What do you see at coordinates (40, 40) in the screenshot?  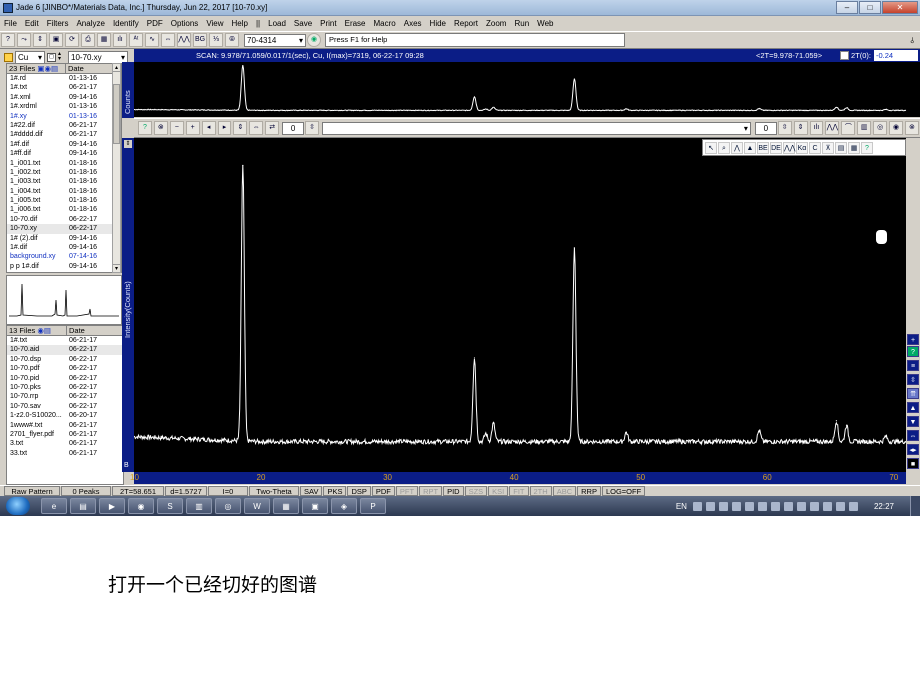 I see `toolbar-button-2: ⇕` at bounding box center [40, 40].